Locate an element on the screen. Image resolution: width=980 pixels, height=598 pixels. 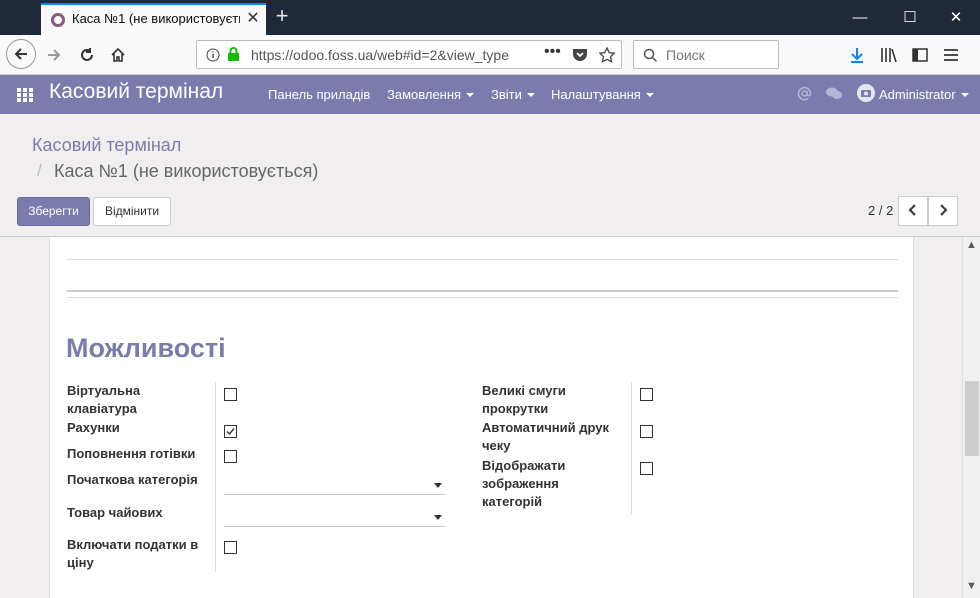
checkbox-large-scrollbars is located at coordinates (646, 394).